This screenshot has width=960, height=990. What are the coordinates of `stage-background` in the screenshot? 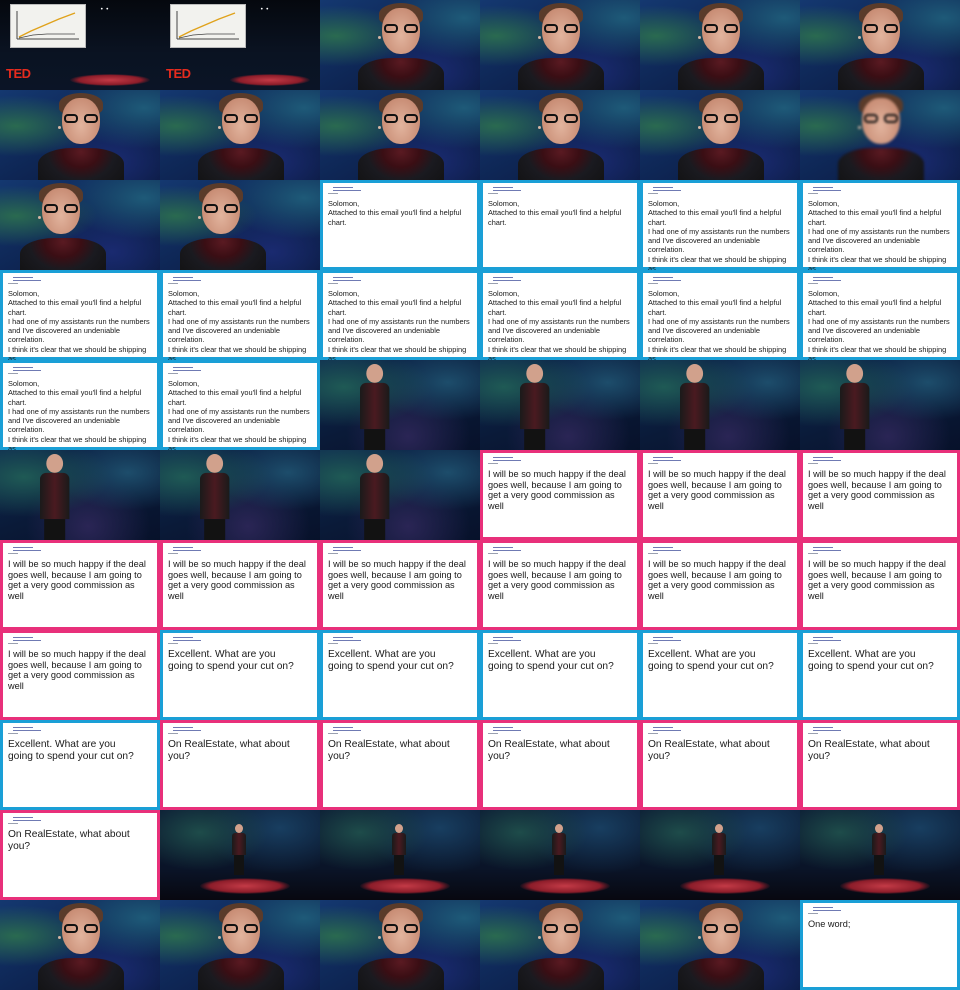 It's located at (400, 495).